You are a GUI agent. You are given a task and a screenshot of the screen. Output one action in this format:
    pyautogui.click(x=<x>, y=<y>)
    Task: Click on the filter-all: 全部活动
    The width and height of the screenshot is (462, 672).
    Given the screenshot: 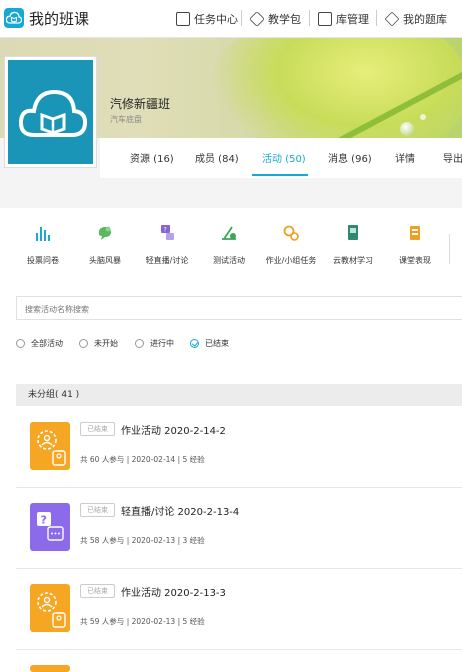 What is the action you would take?
    pyautogui.click(x=39, y=343)
    